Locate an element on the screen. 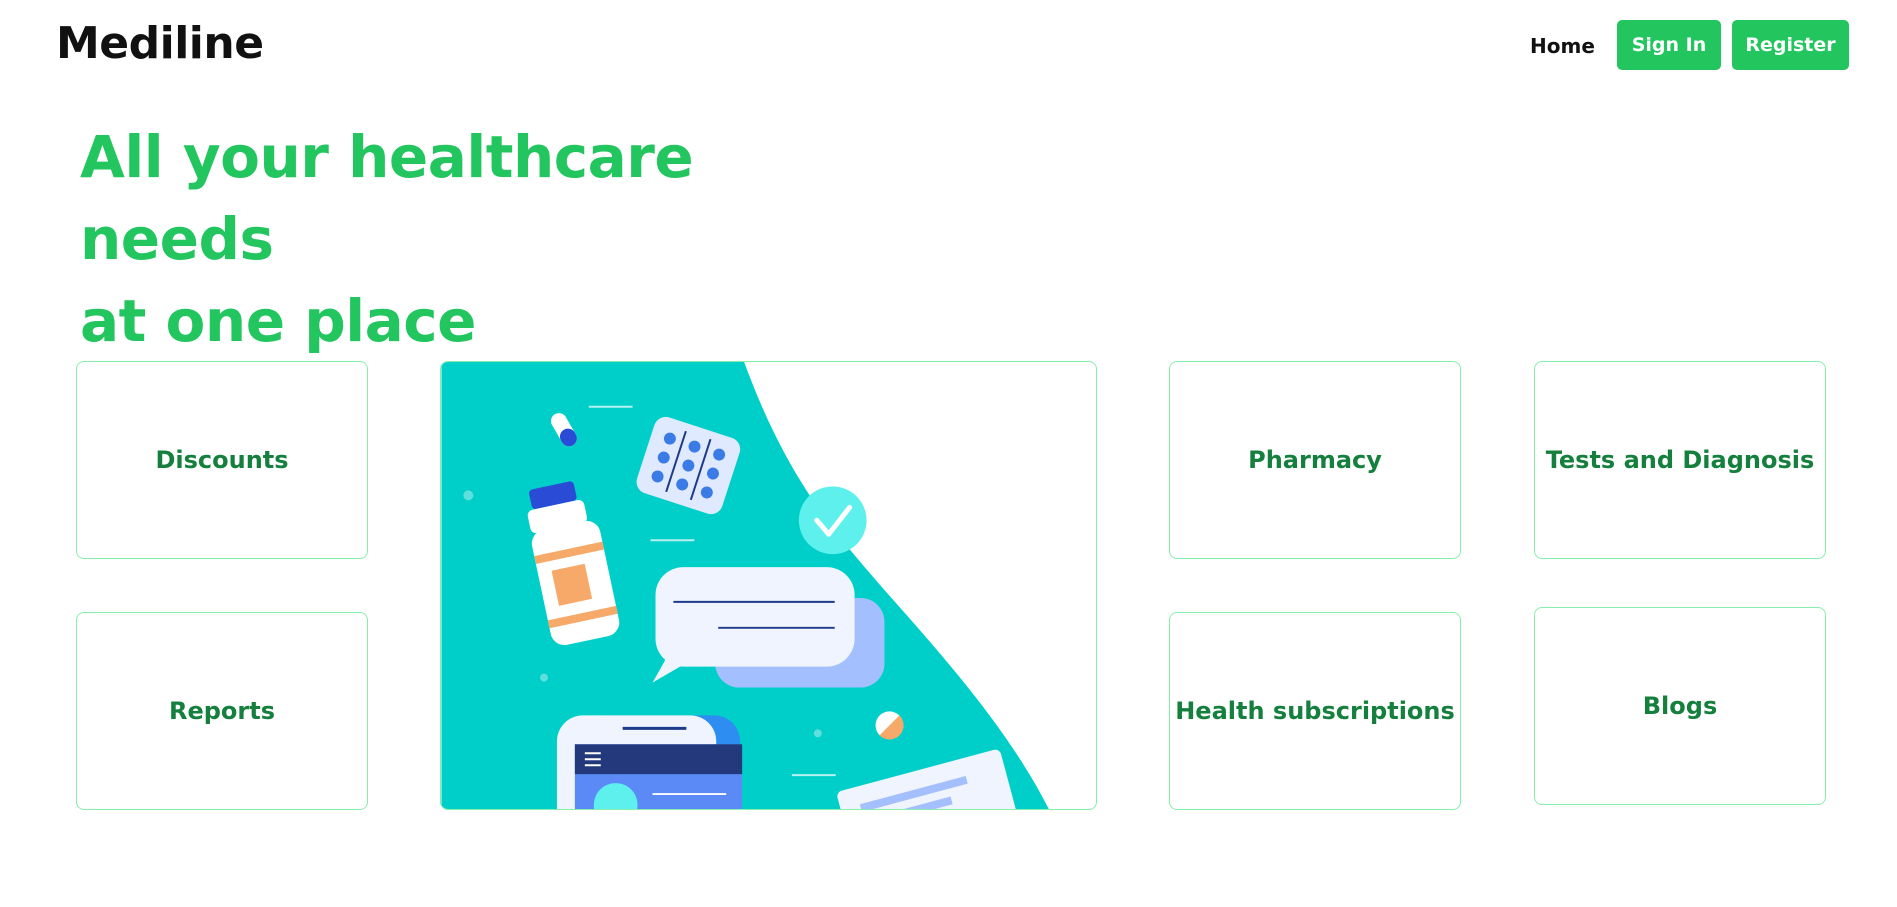  card-tests-label: Tests and Diagnosis is located at coordinates (1680, 460).